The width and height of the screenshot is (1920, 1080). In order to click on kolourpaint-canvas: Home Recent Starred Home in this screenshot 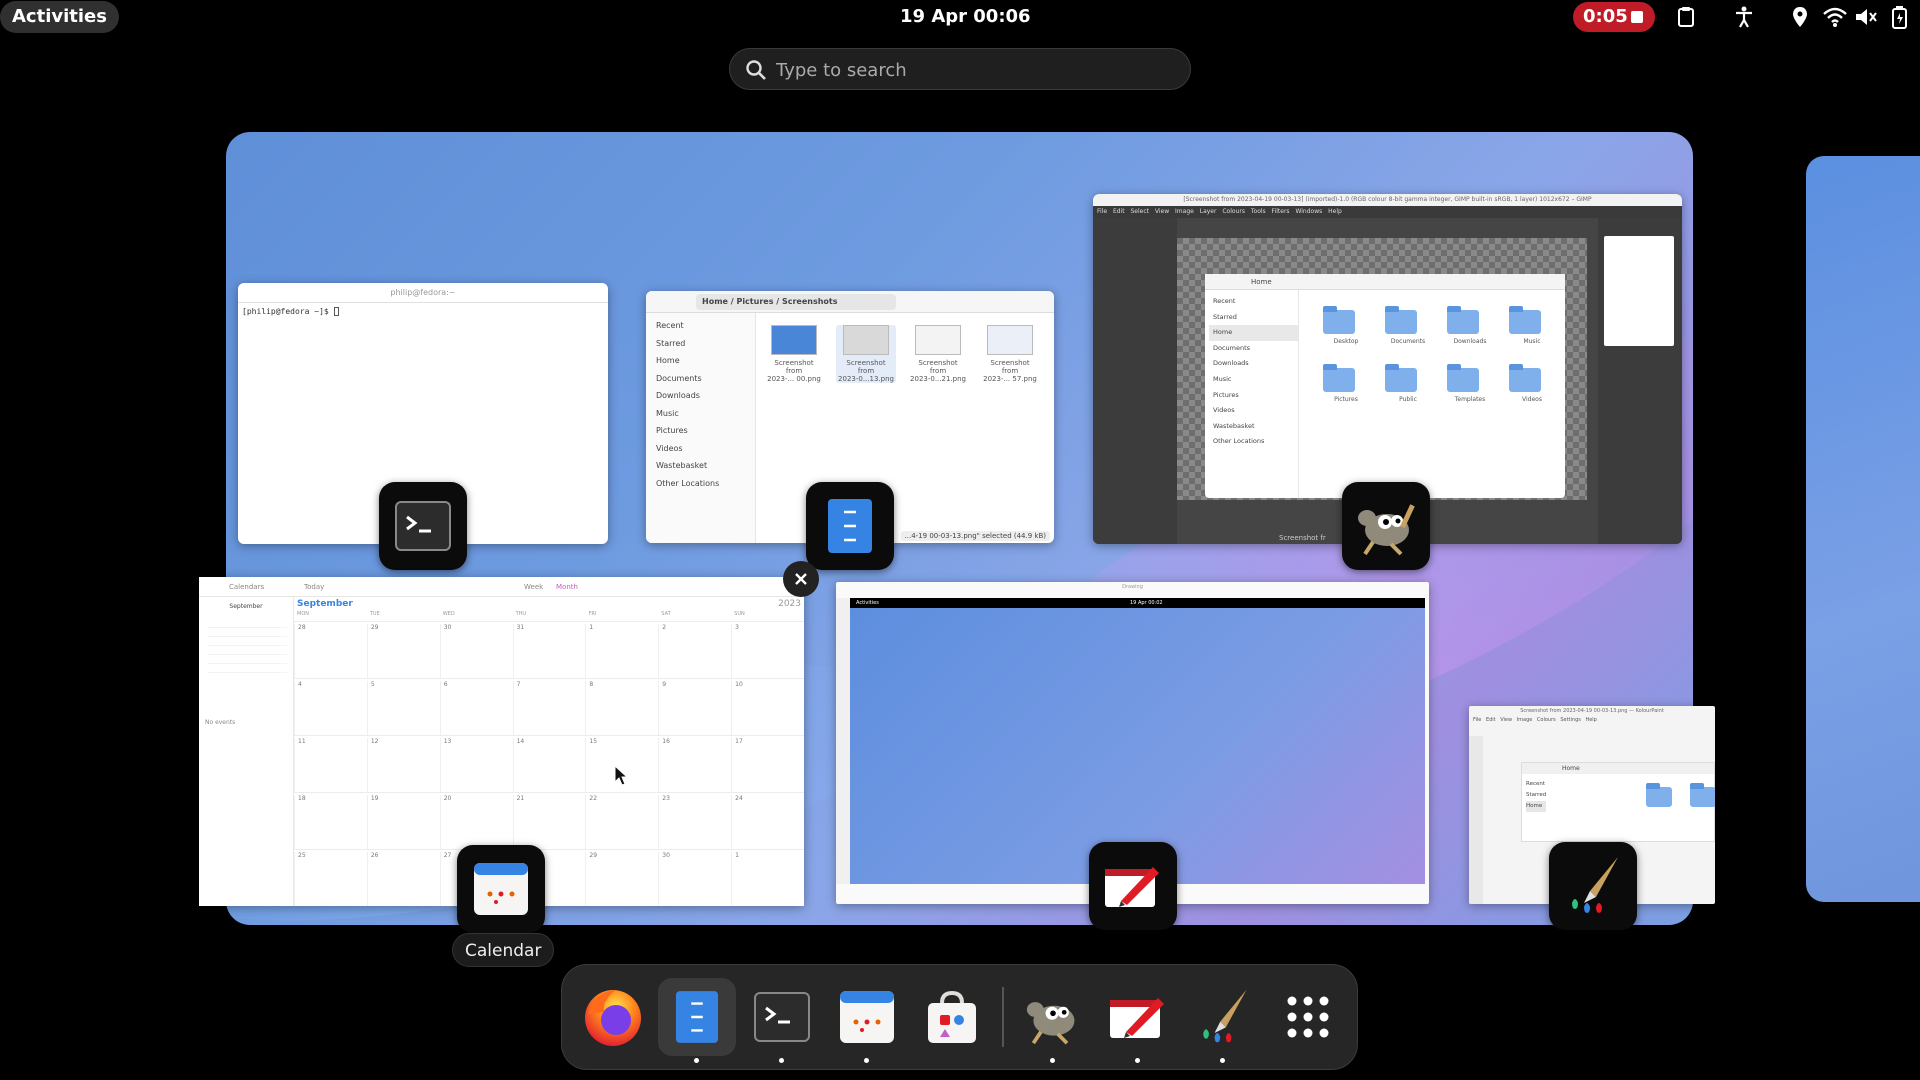, I will do `click(1618, 802)`.